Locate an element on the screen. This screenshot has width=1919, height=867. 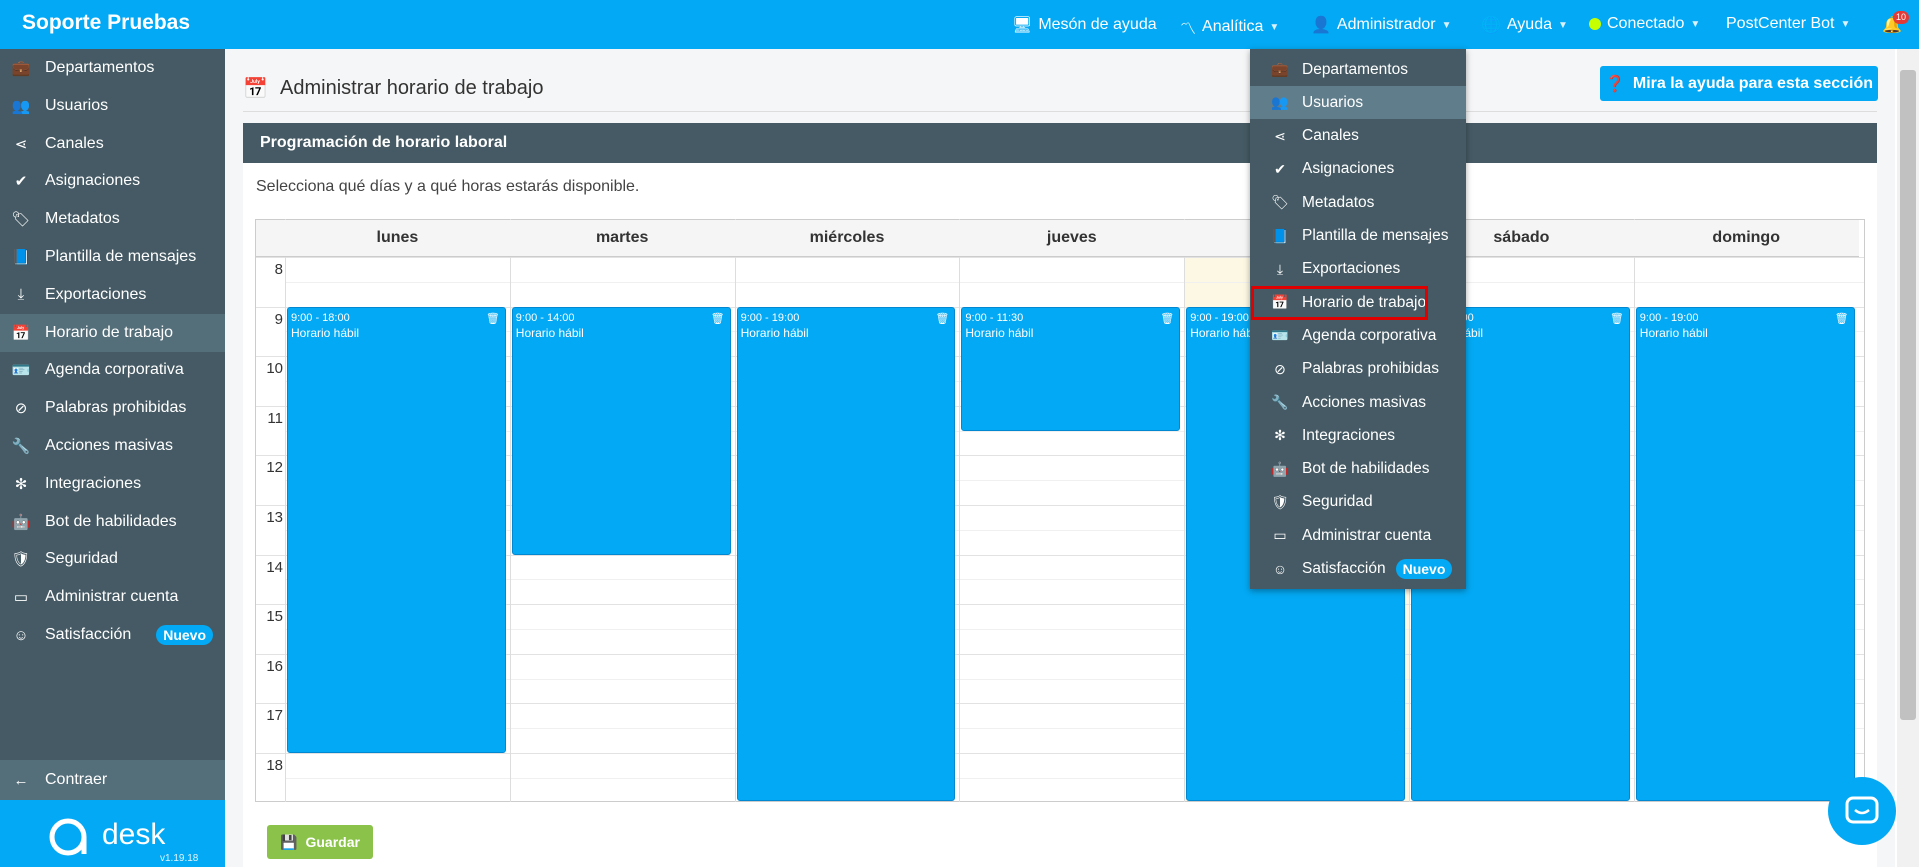
event-time: 9:00 - 11:30 is located at coordinates (994, 317).